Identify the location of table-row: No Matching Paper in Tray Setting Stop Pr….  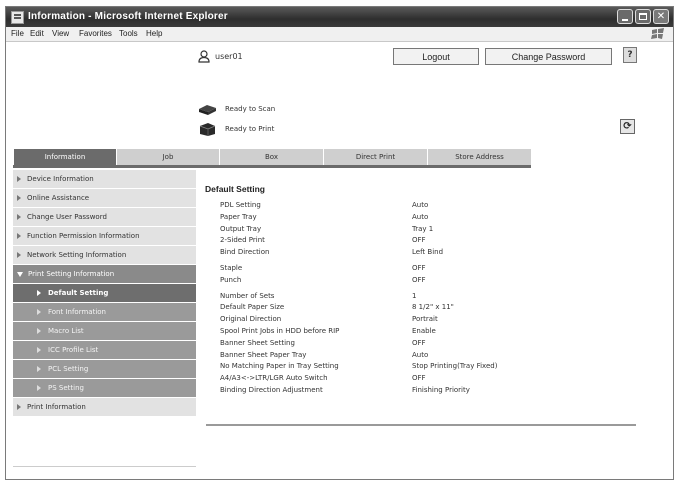
(370, 368).